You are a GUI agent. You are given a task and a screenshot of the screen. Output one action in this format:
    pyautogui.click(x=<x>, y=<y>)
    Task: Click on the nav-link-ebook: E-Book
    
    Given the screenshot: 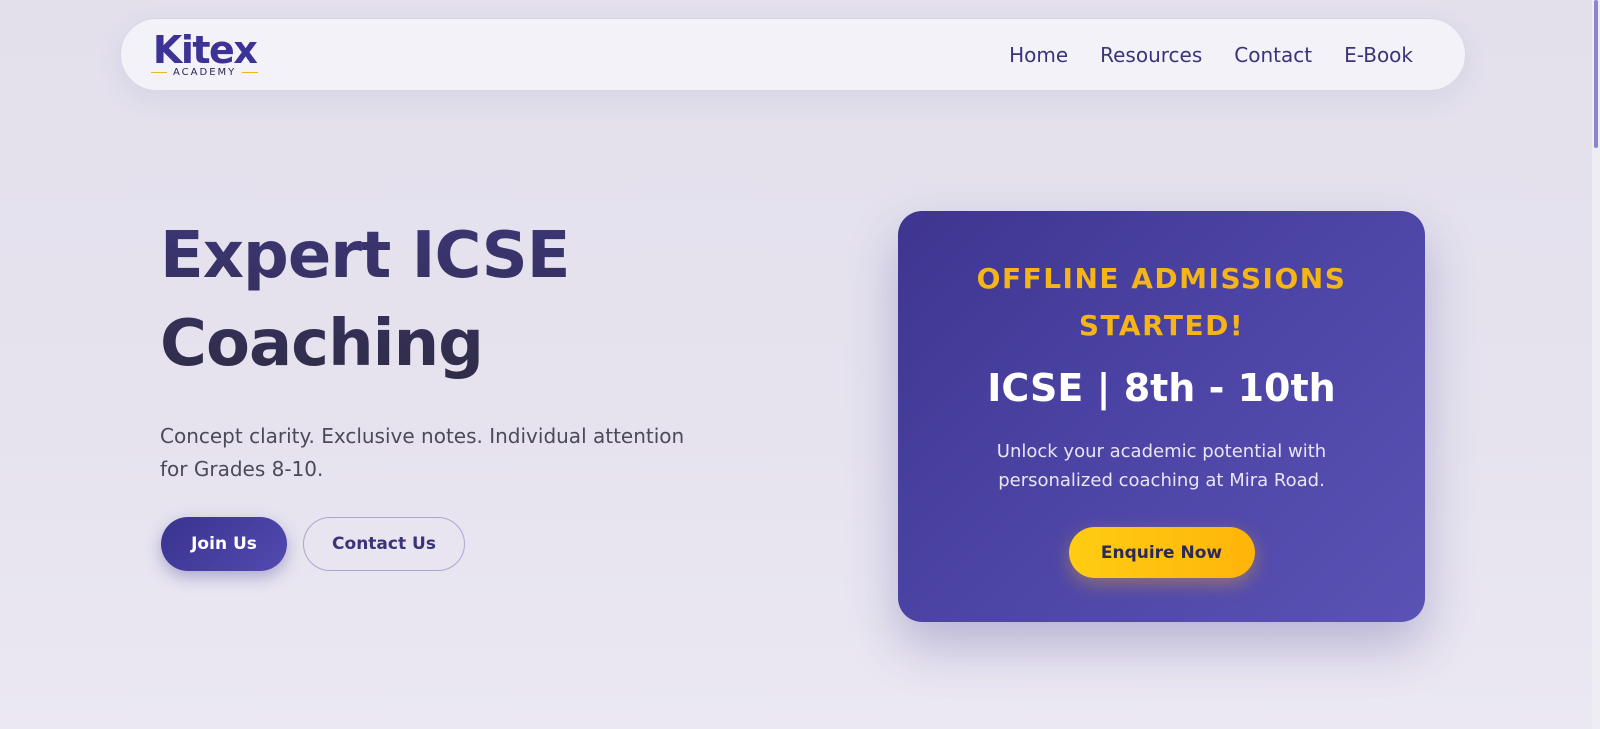 What is the action you would take?
    pyautogui.click(x=1378, y=55)
    